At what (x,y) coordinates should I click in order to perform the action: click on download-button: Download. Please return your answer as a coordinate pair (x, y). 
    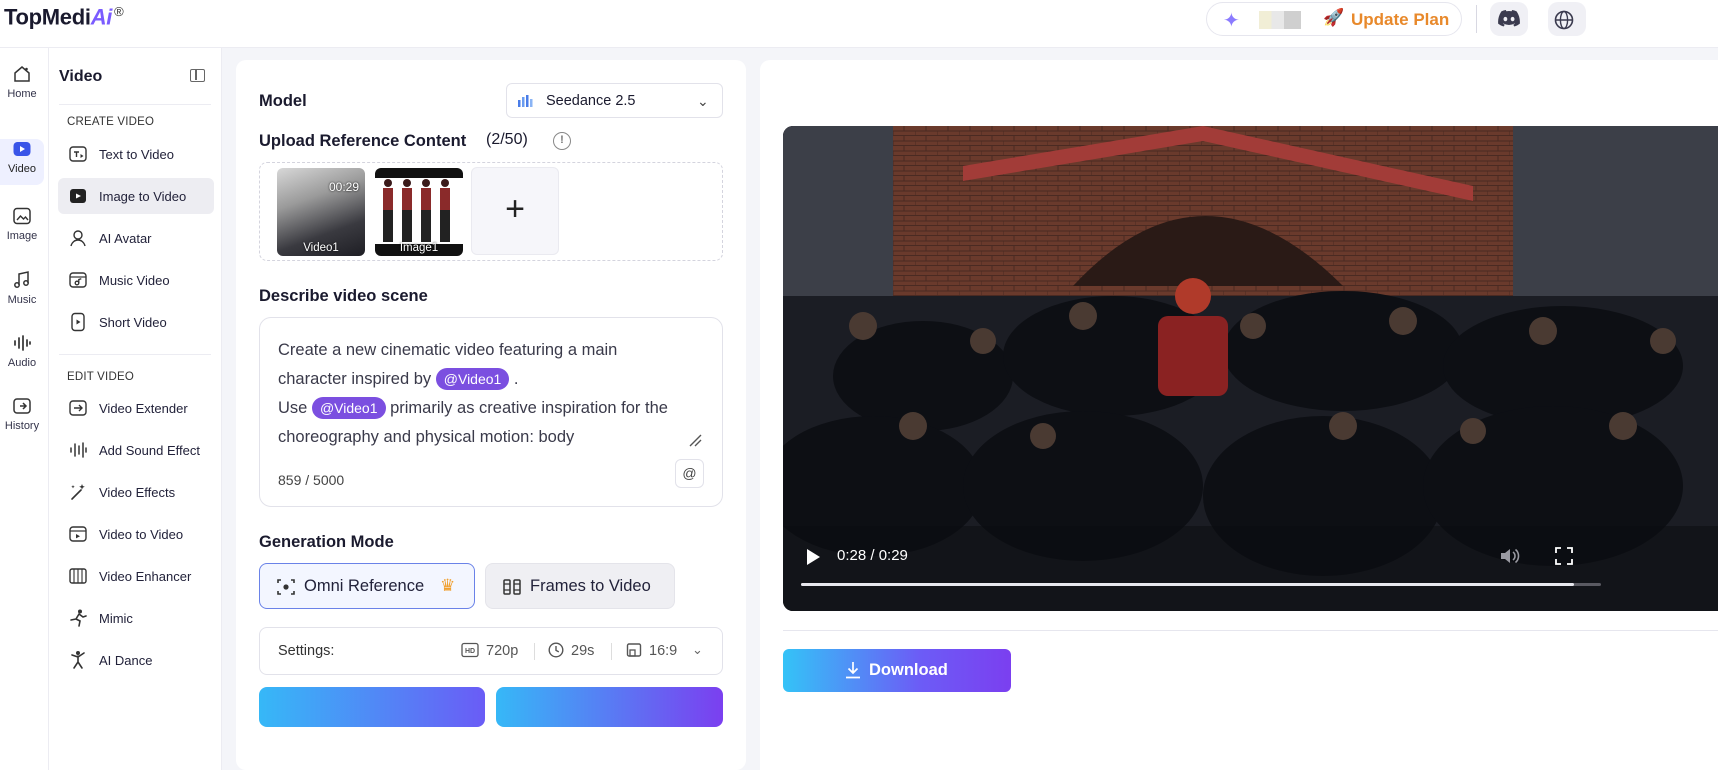
    Looking at the image, I should click on (897, 670).